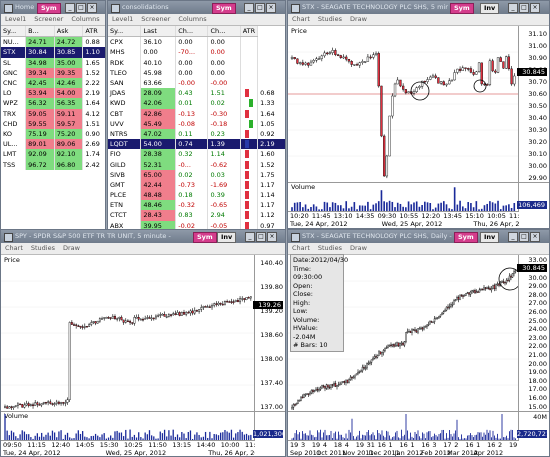  I want to click on table-row: SAN 63.66 -0.00 -0.00, so click(196, 83).